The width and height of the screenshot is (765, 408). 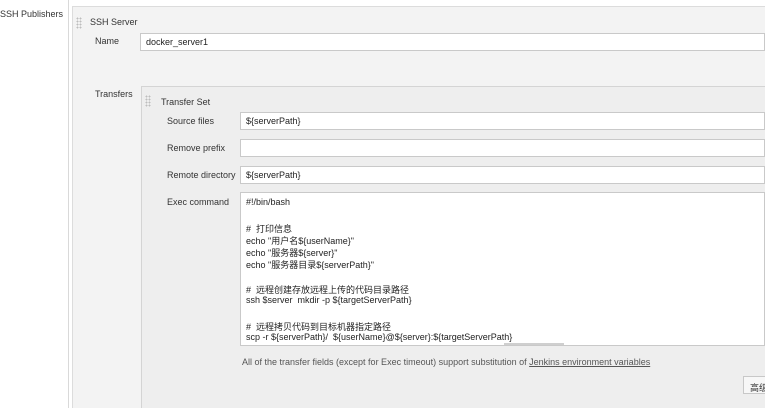 What do you see at coordinates (502, 121) in the screenshot?
I see `source-files-input: ${serverPath}` at bounding box center [502, 121].